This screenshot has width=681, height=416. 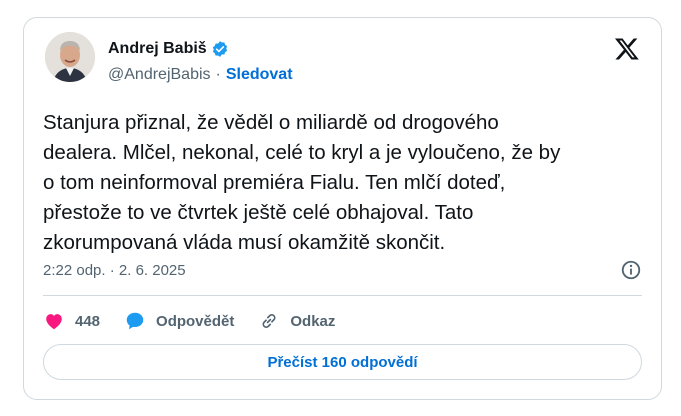 I want to click on heart-icon, so click(x=54, y=322).